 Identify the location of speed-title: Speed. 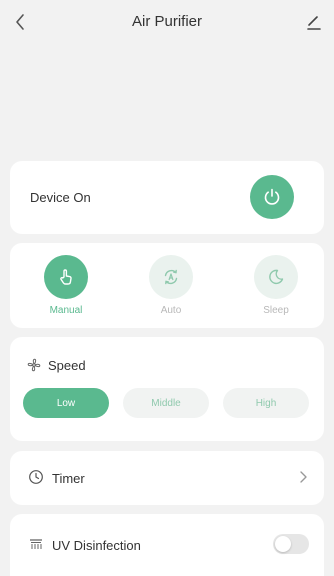
(67, 365).